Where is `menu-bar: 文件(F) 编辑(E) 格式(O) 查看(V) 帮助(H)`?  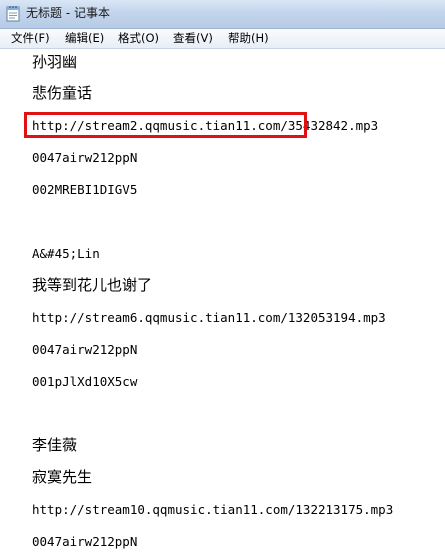 menu-bar: 文件(F) 编辑(E) 格式(O) 查看(V) 帮助(H) is located at coordinates (222, 39).